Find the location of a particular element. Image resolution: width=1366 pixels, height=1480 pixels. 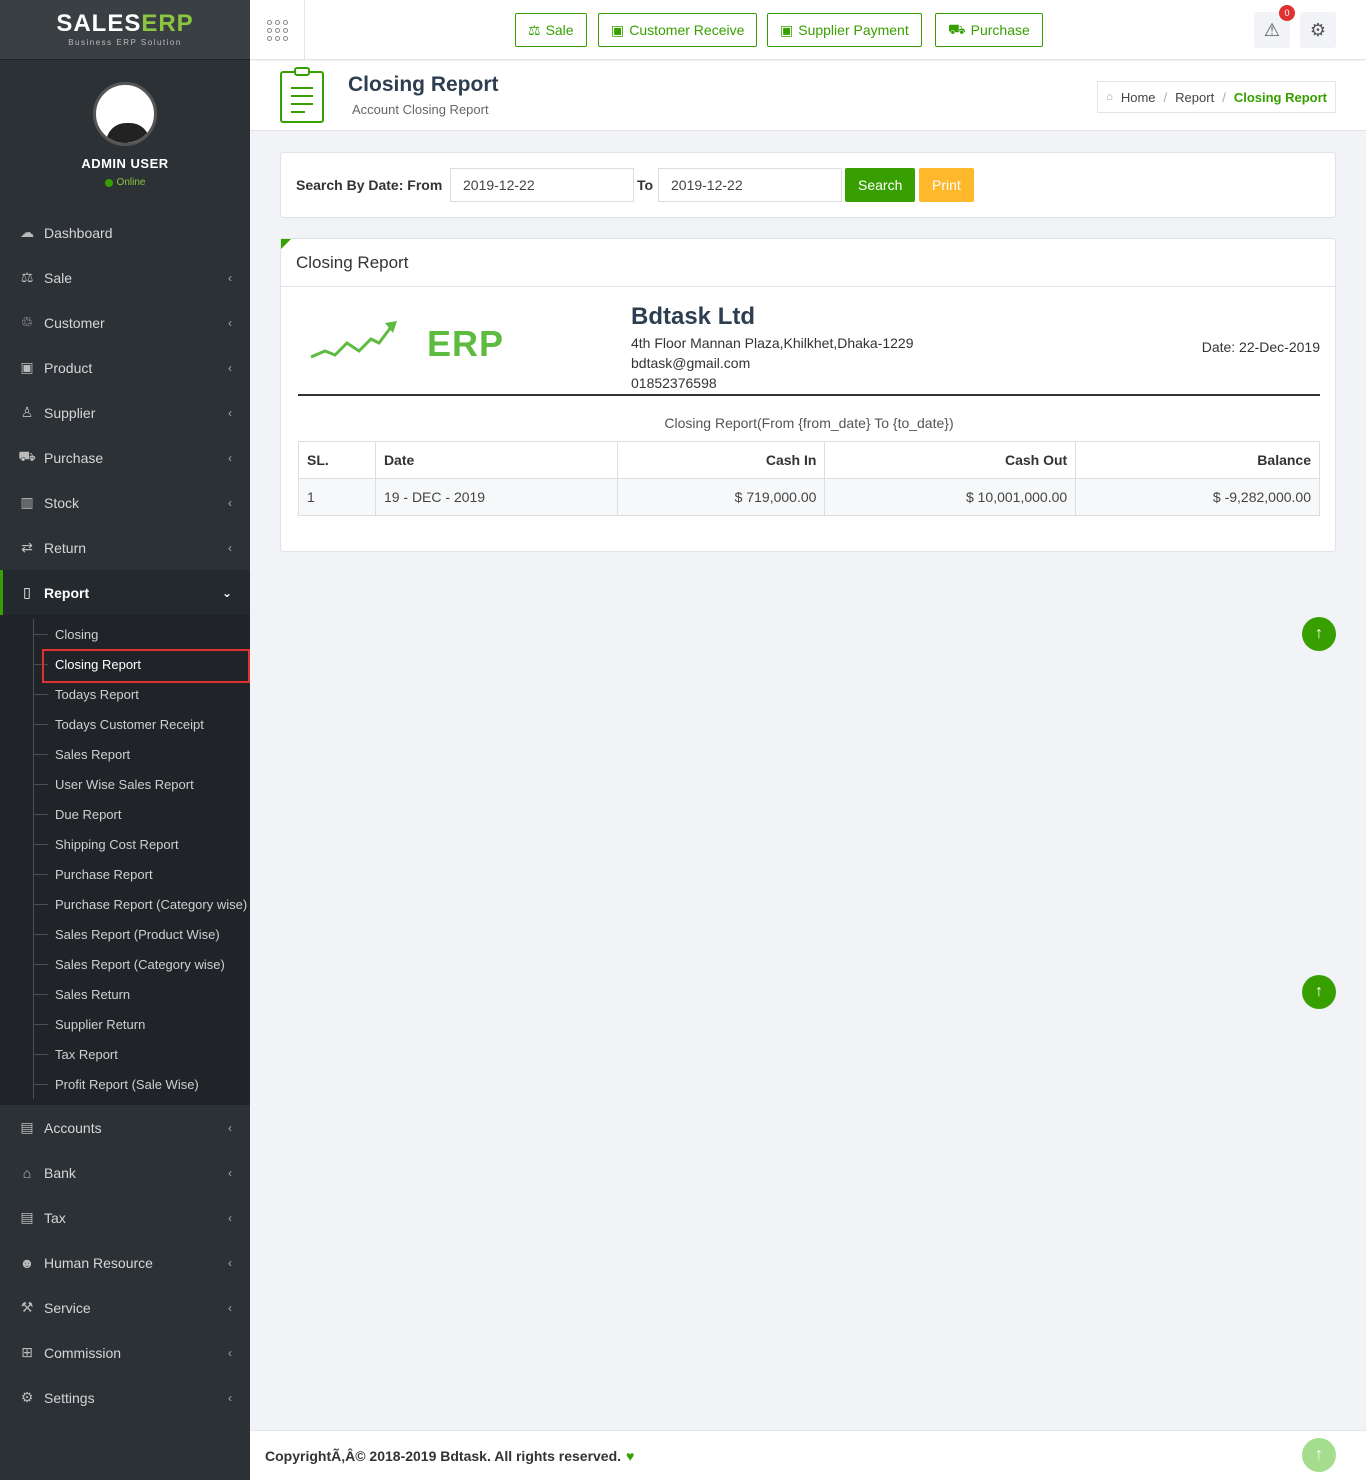

company-name: Bdtask Ltd is located at coordinates (693, 316).